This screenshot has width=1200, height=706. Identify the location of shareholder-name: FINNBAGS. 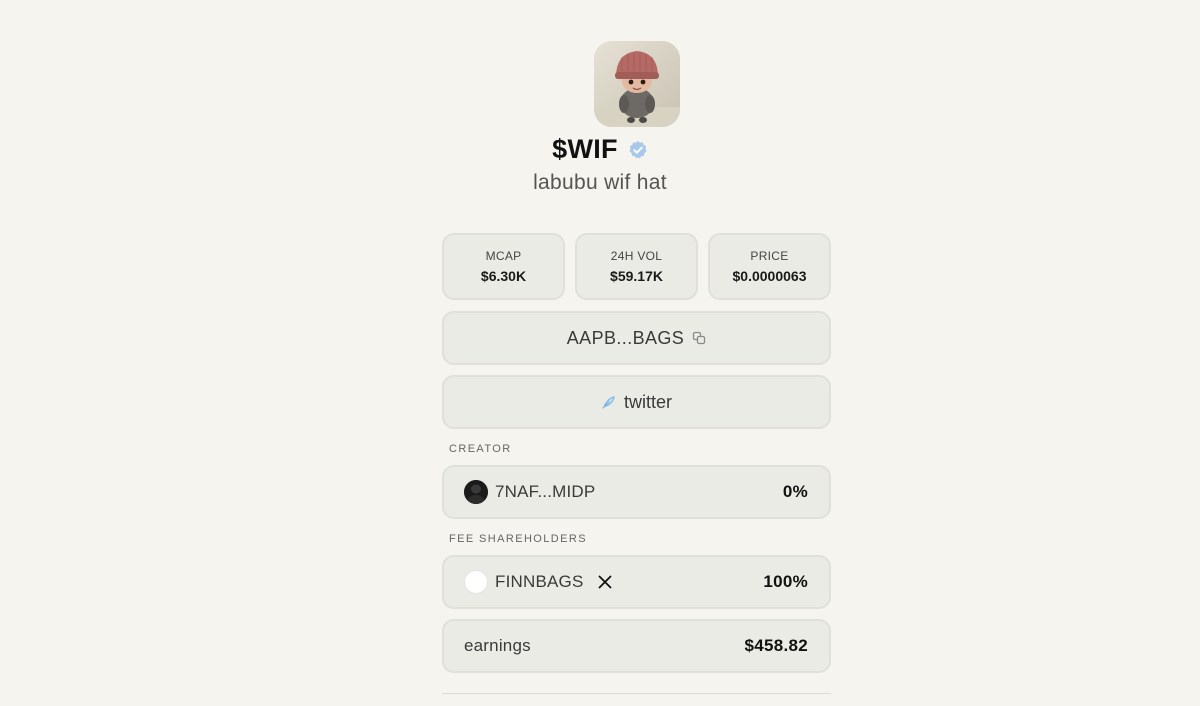
(539, 581).